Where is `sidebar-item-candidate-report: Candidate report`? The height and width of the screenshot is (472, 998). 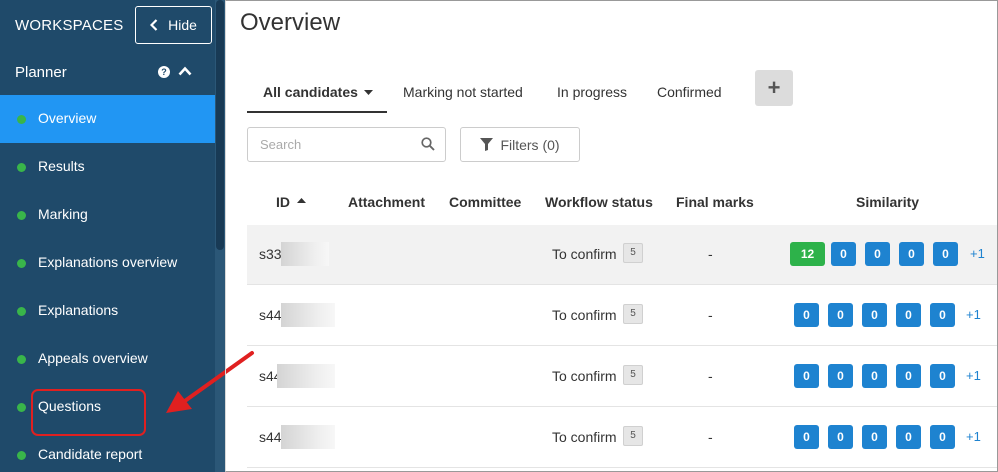
sidebar-item-candidate-report: Candidate report is located at coordinates (107, 451).